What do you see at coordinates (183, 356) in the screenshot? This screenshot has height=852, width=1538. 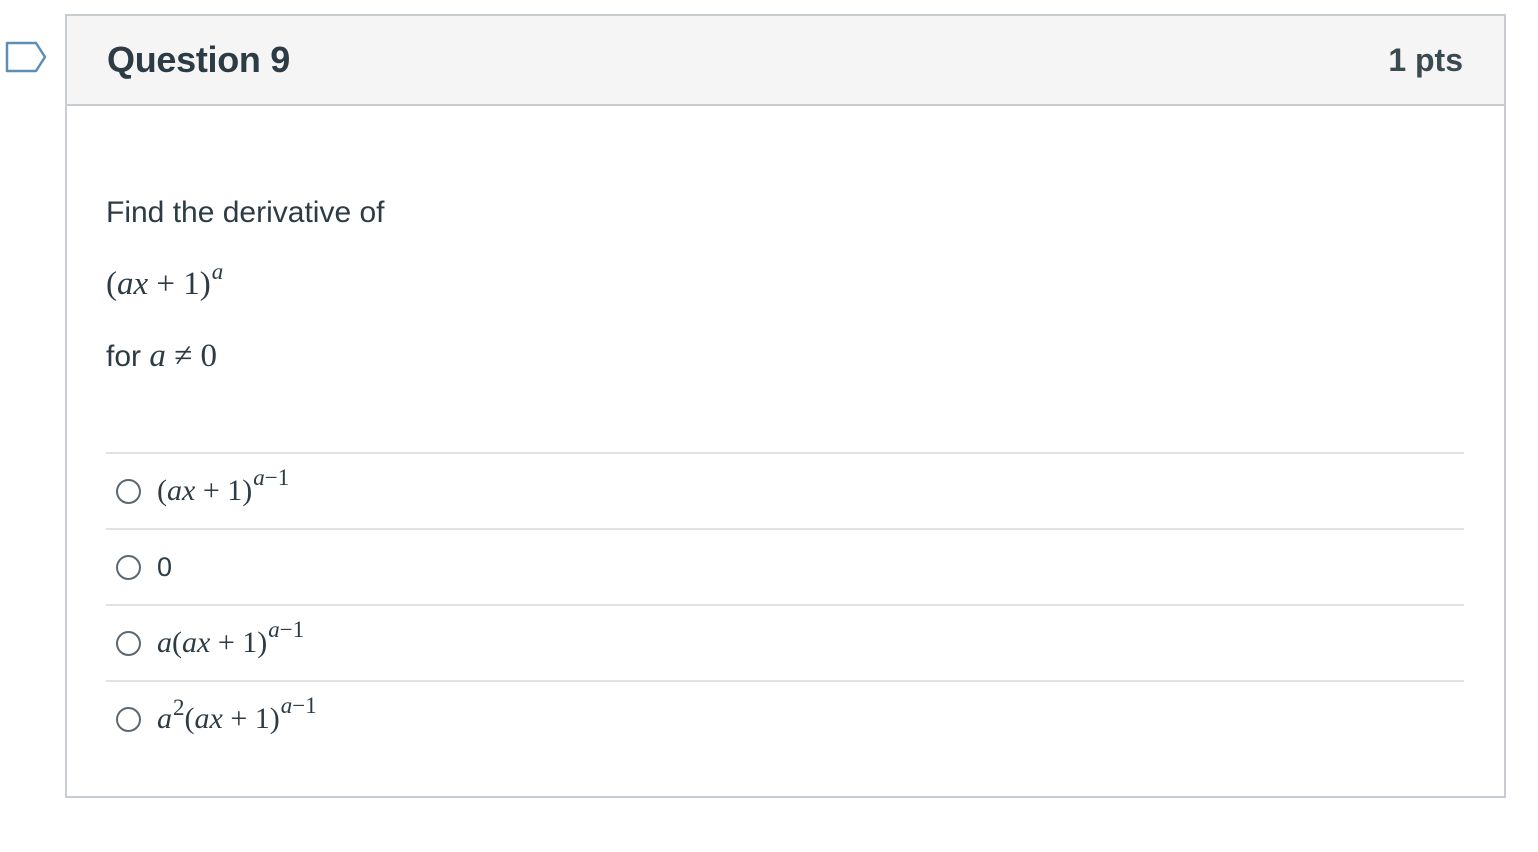 I see `condition-math: a ≠ 0` at bounding box center [183, 356].